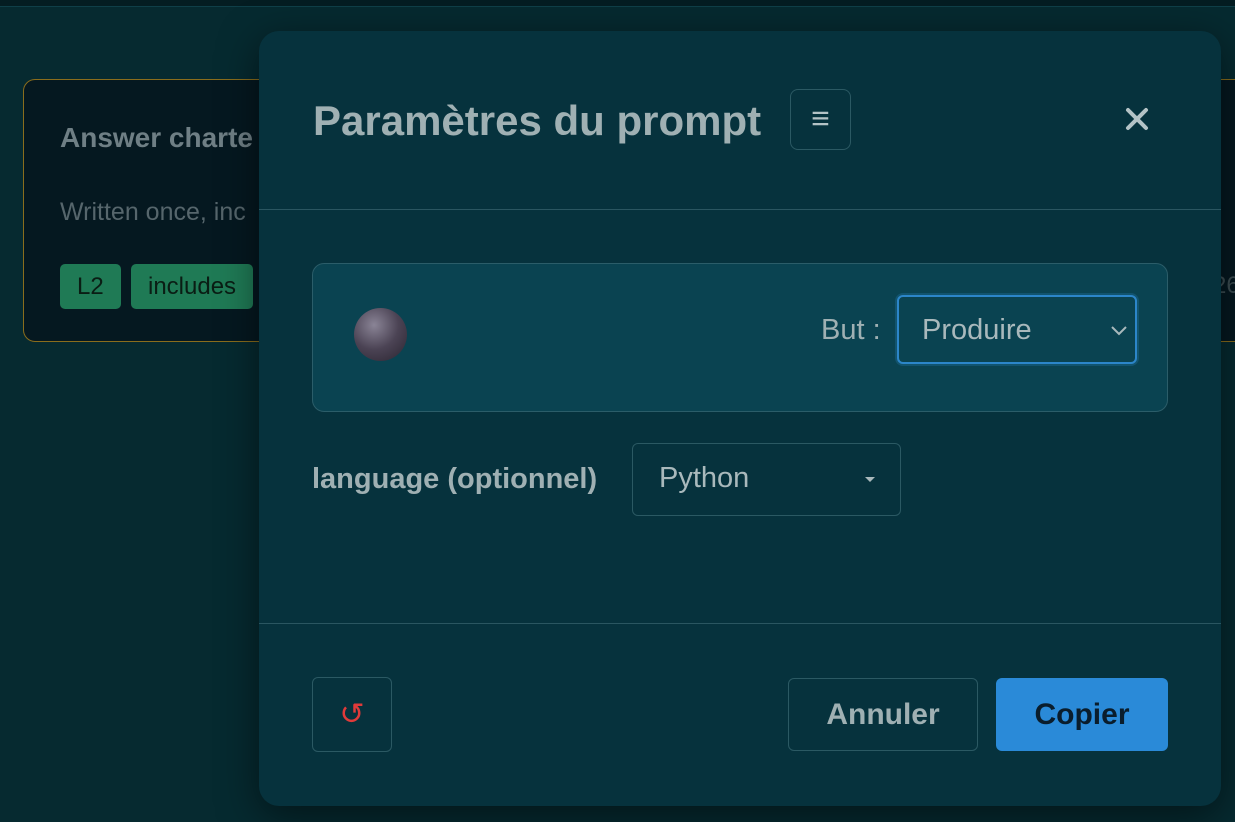  Describe the element at coordinates (380, 334) in the screenshot. I see `avatar` at that location.